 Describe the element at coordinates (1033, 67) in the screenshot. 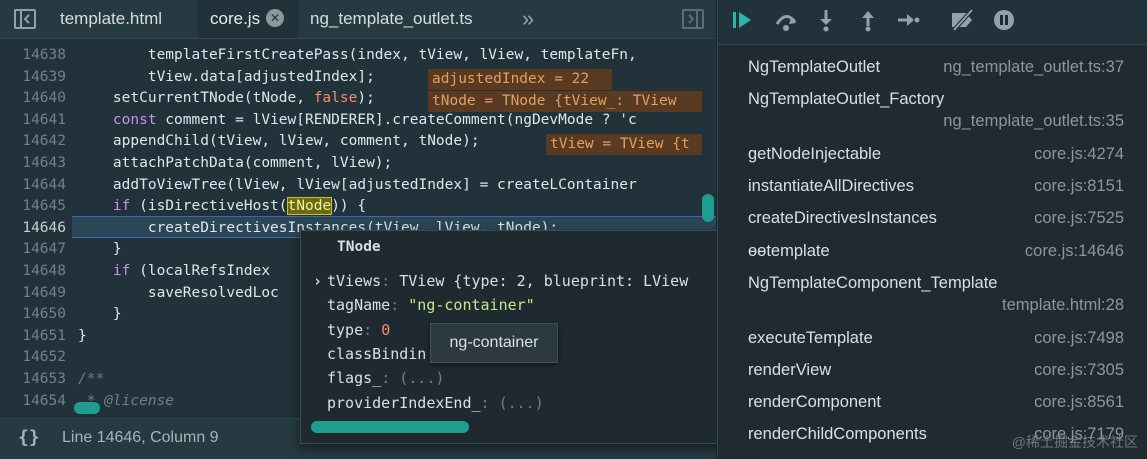

I see `frame-location: ng_template_outlet.ts:37` at that location.